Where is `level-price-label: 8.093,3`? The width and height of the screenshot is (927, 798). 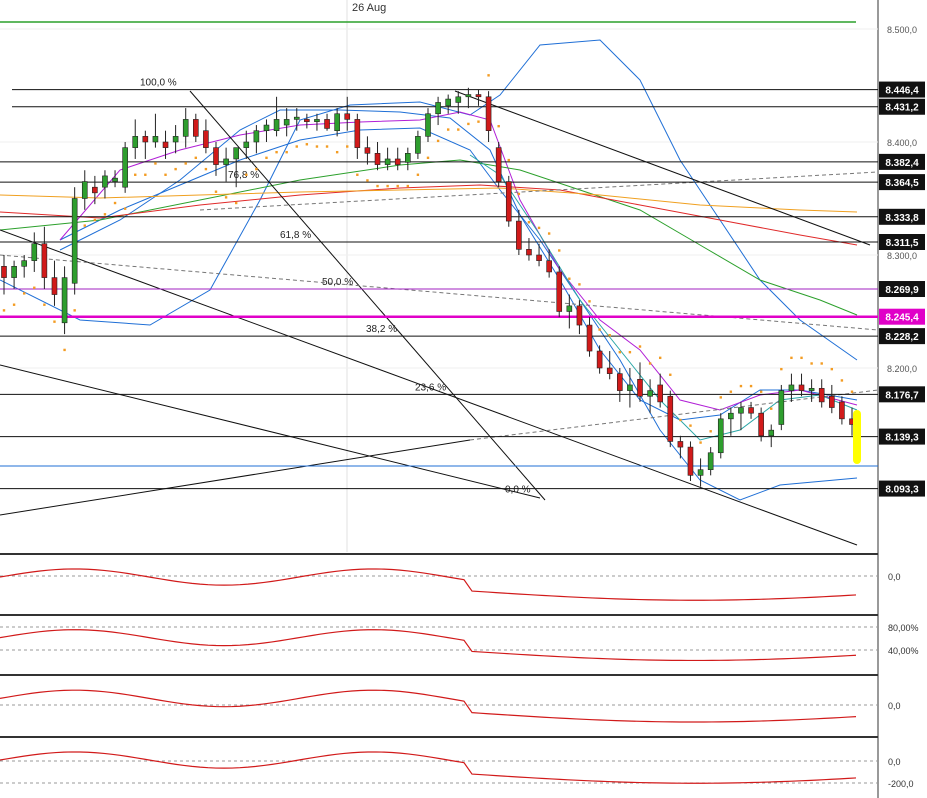
level-price-label: 8.093,3 is located at coordinates (902, 490).